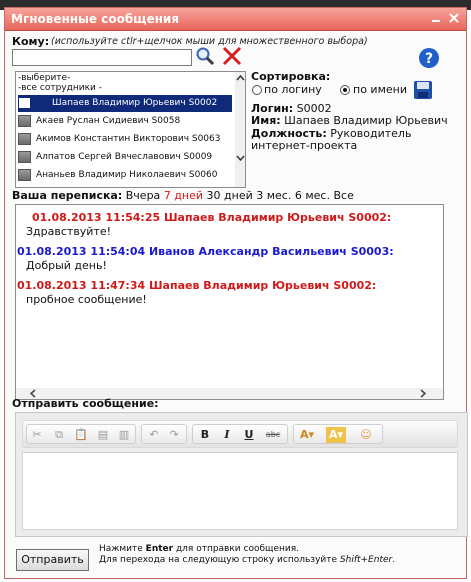 This screenshot has height=582, width=471. I want to click on cut-icon: ✂, so click(37, 435).